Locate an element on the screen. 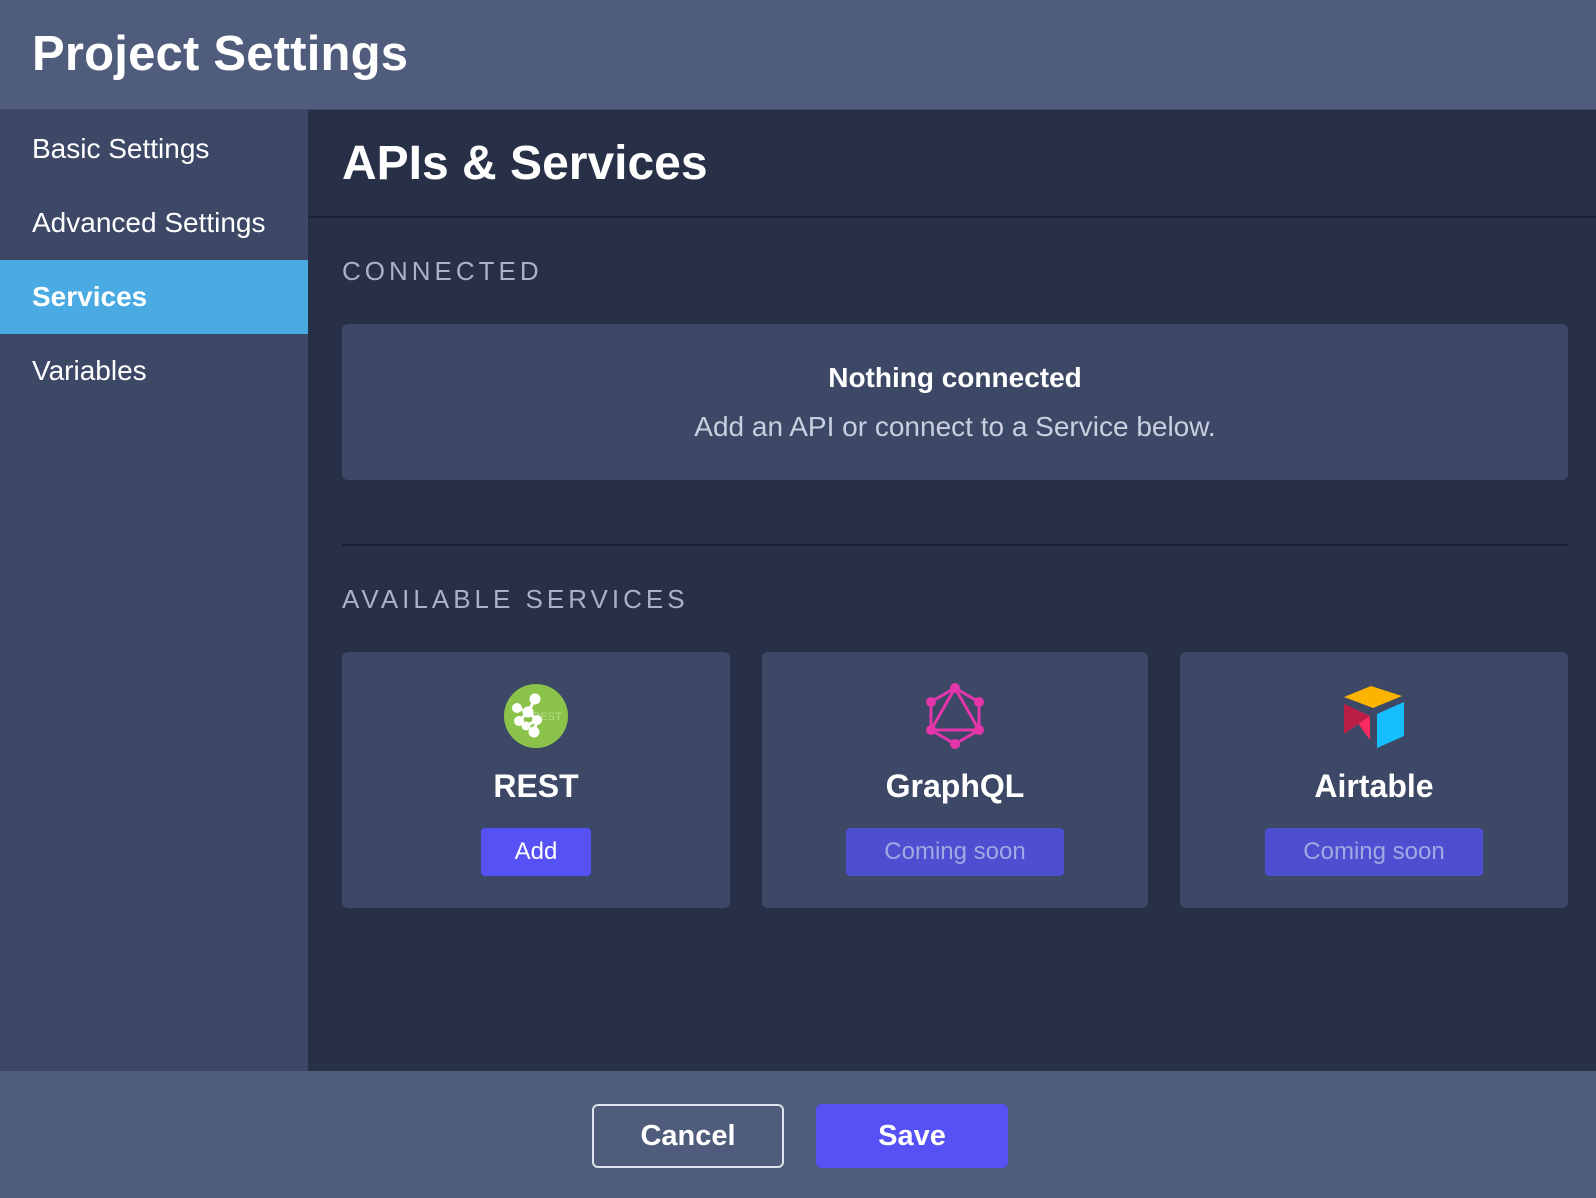 This screenshot has height=1198, width=1596. page-title: APIs & Services is located at coordinates (525, 163).